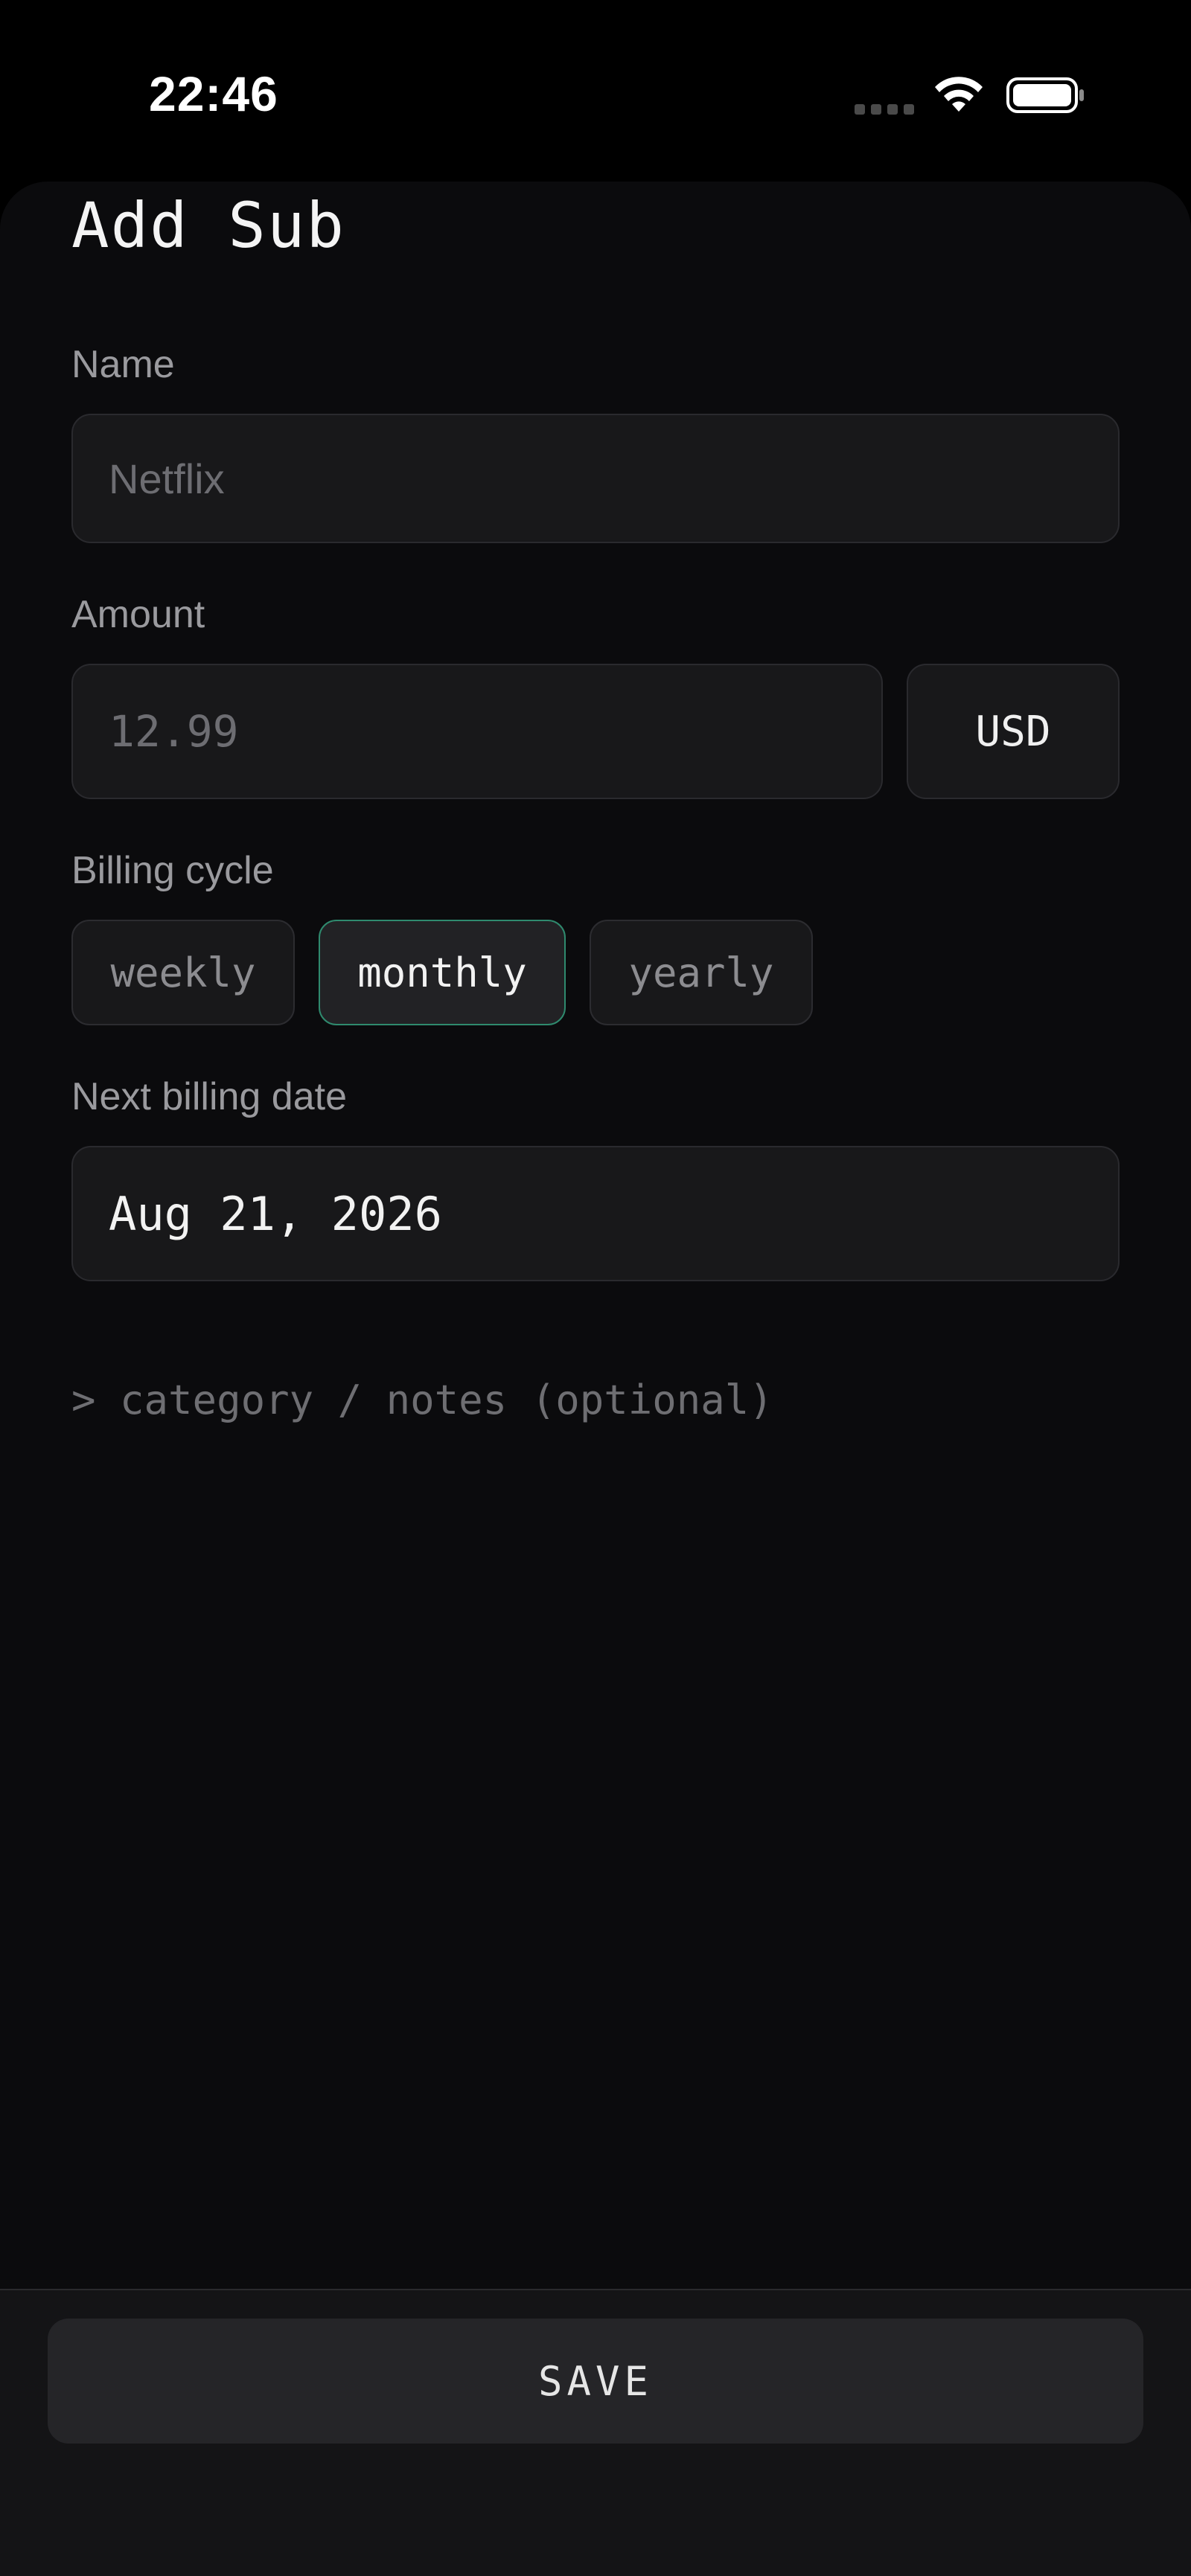 The height and width of the screenshot is (2576, 1191). What do you see at coordinates (174, 732) in the screenshot?
I see `amount-placeholder: 12.99` at bounding box center [174, 732].